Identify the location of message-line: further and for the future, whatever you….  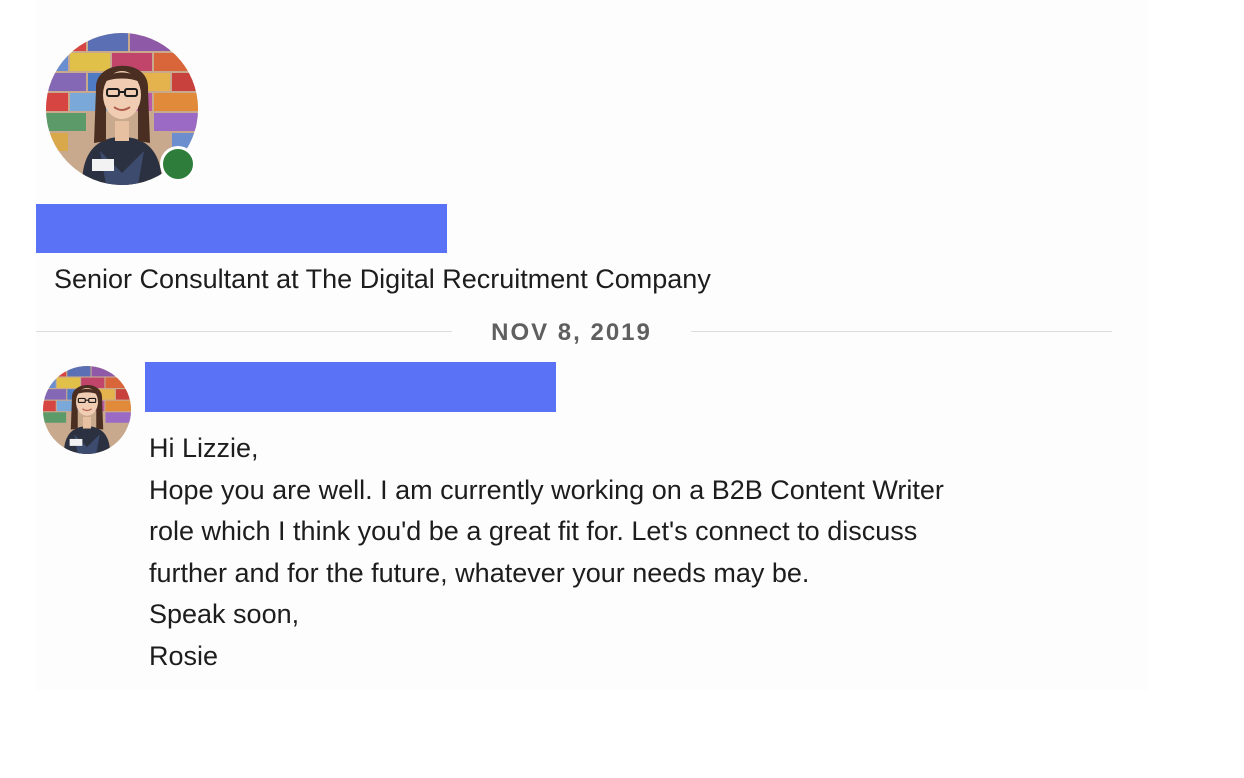
(479, 572).